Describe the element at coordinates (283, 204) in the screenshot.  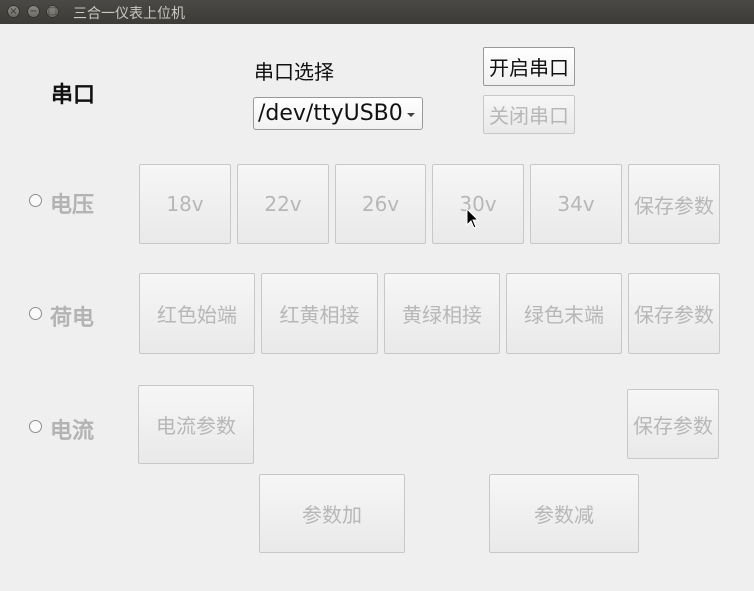
I see `voltage-22v-button: 22v` at that location.